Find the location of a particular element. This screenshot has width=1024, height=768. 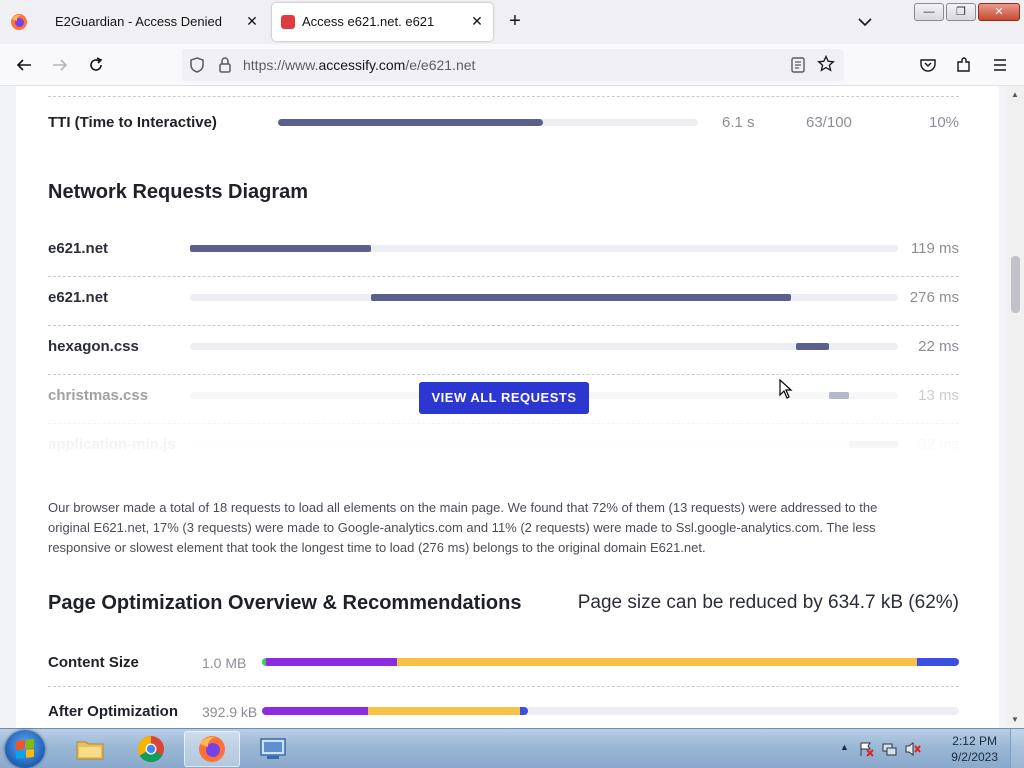

show-desktop-button is located at coordinates (1017, 748).